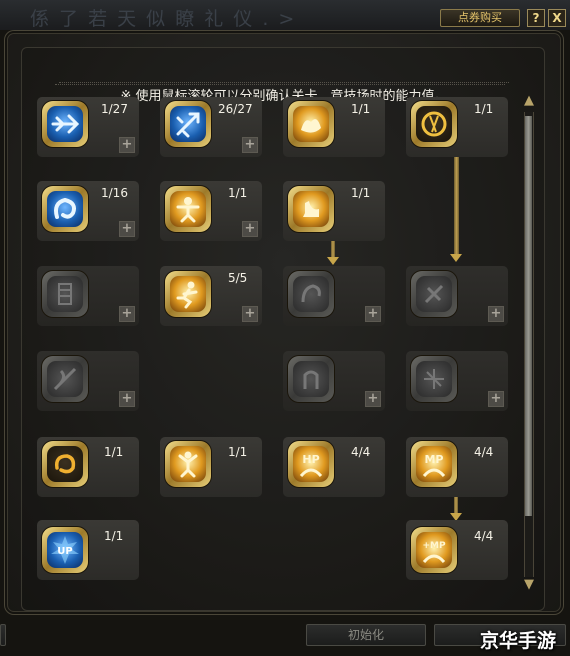  I want to click on locked-slash-icon, so click(65, 379).